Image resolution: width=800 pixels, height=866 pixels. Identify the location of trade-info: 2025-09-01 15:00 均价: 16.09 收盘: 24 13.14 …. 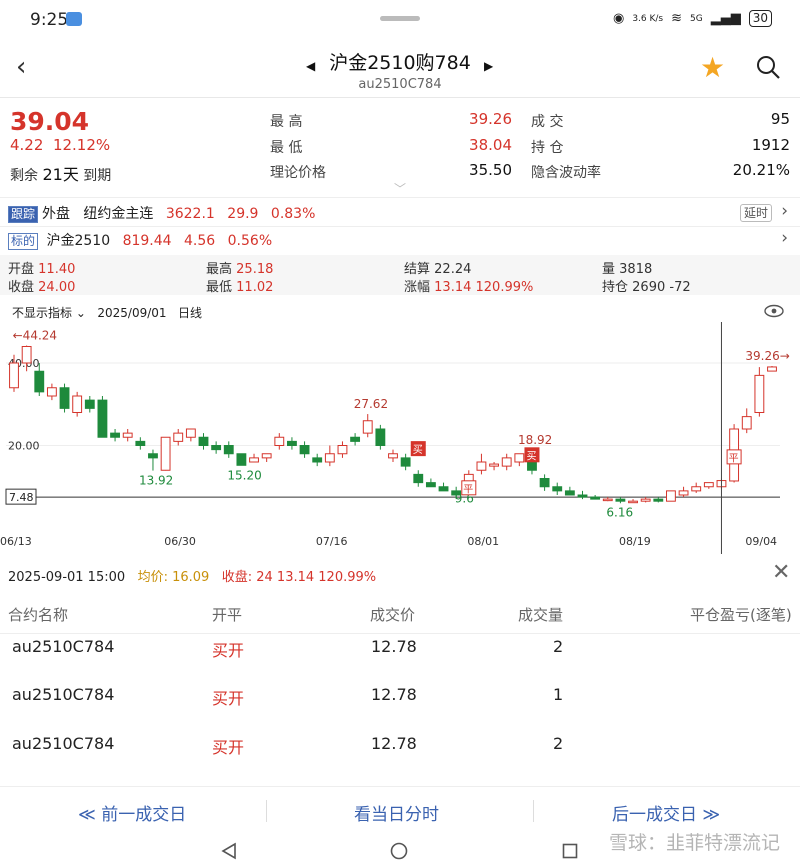
(192, 575).